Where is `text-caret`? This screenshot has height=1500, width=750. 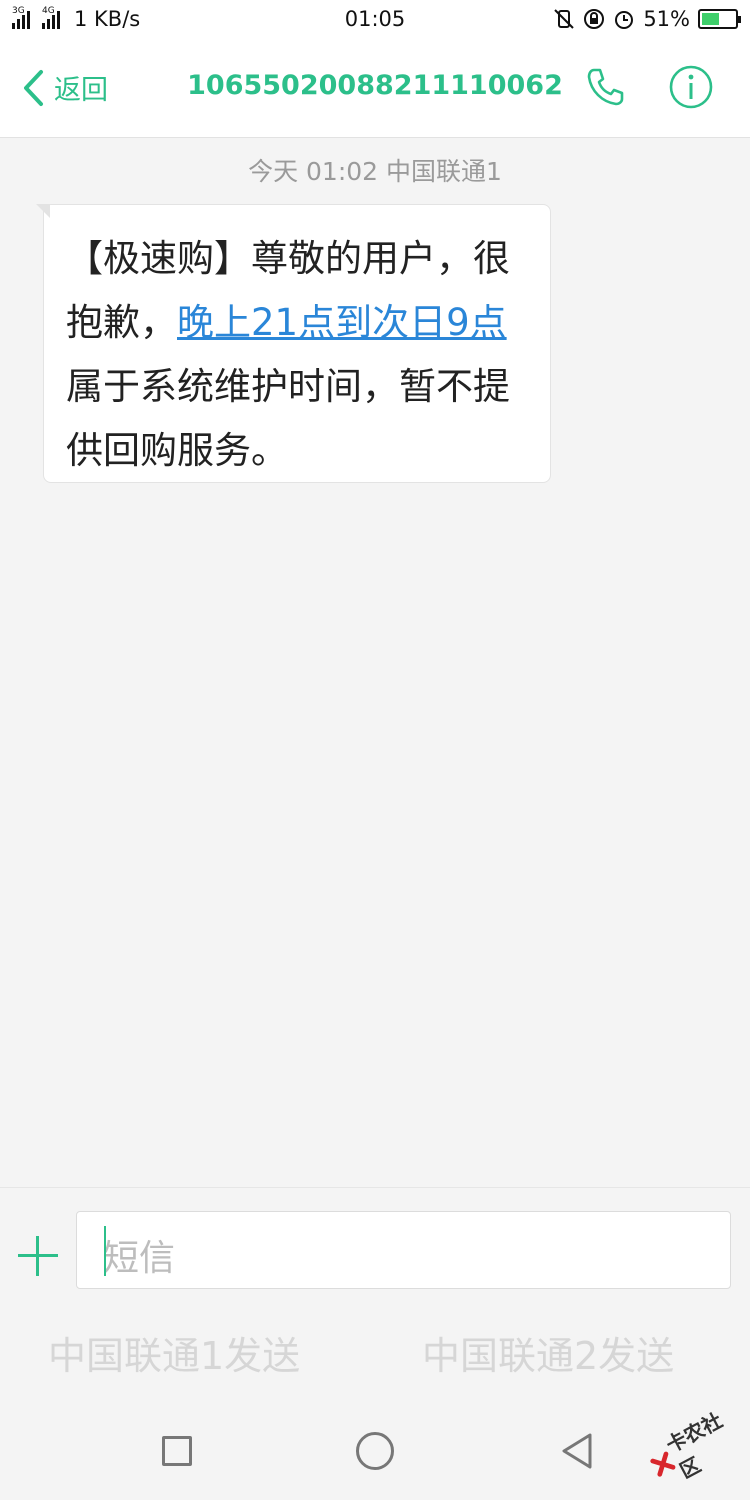
text-caret is located at coordinates (105, 1251).